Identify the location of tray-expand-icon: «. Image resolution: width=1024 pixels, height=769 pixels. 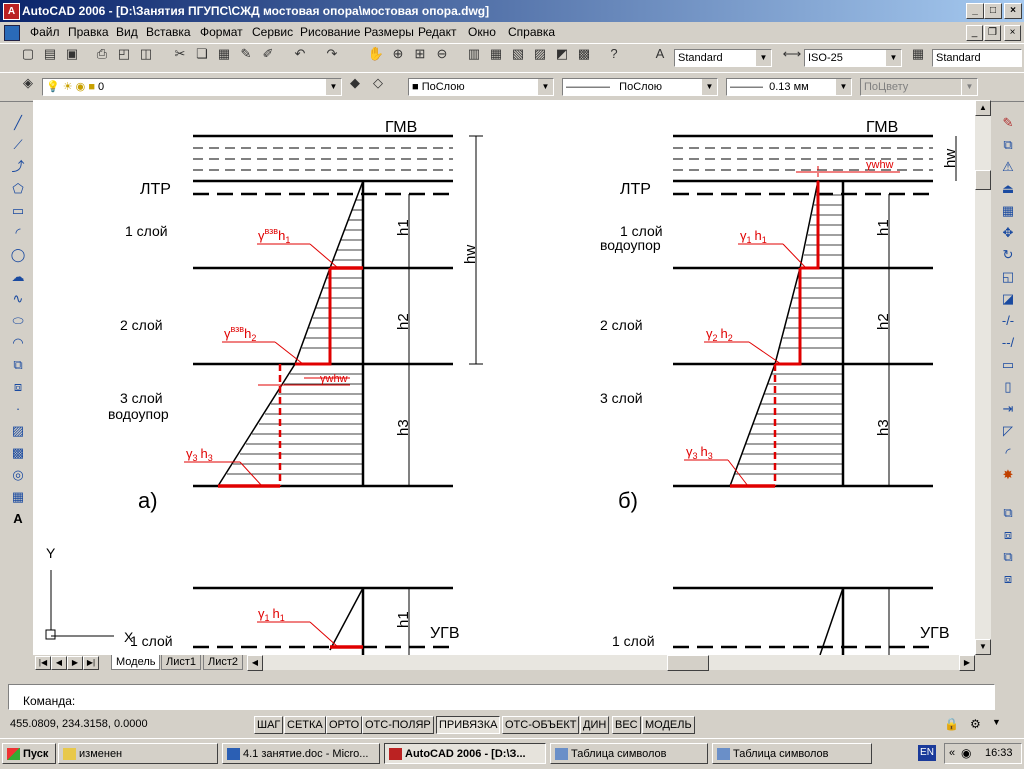
(952, 753).